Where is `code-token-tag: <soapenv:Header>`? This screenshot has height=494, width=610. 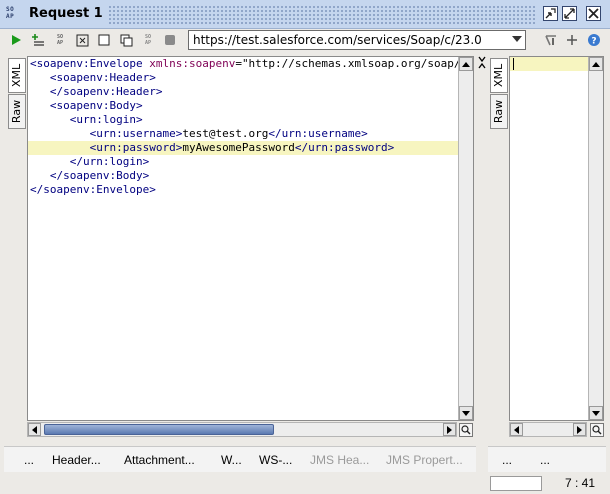
code-token-tag: <soapenv:Header> is located at coordinates (102, 77).